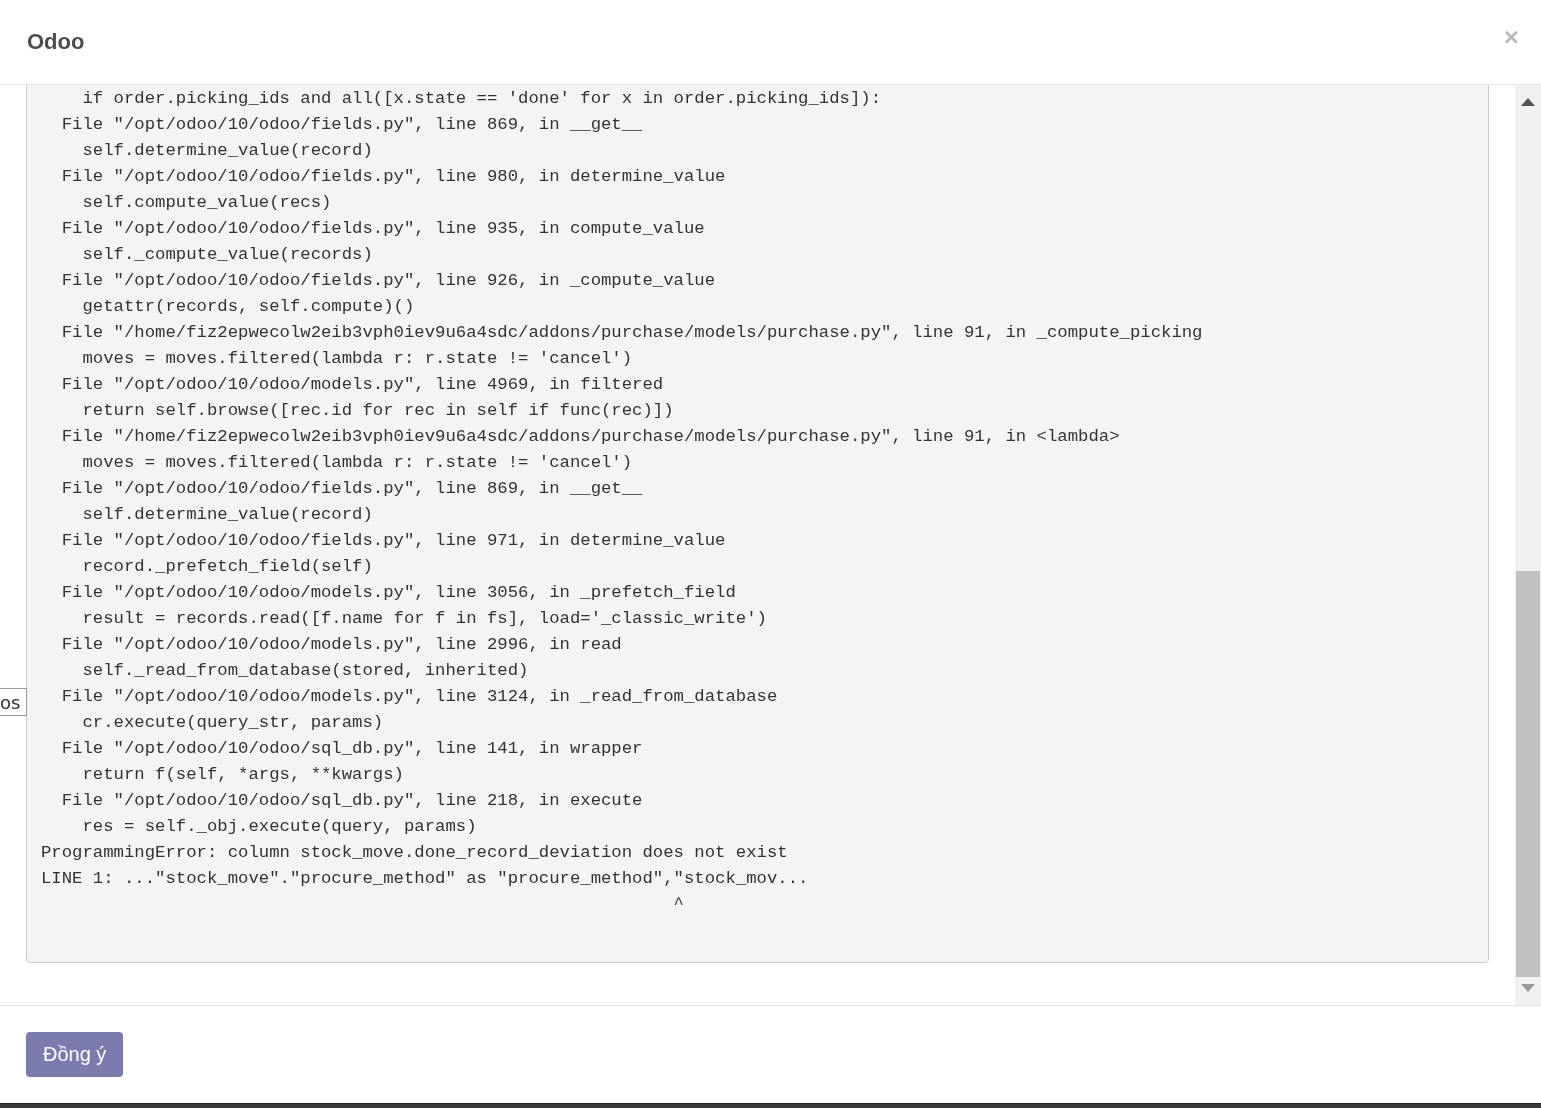  What do you see at coordinates (56, 42) in the screenshot?
I see `dialog-title: Odoo` at bounding box center [56, 42].